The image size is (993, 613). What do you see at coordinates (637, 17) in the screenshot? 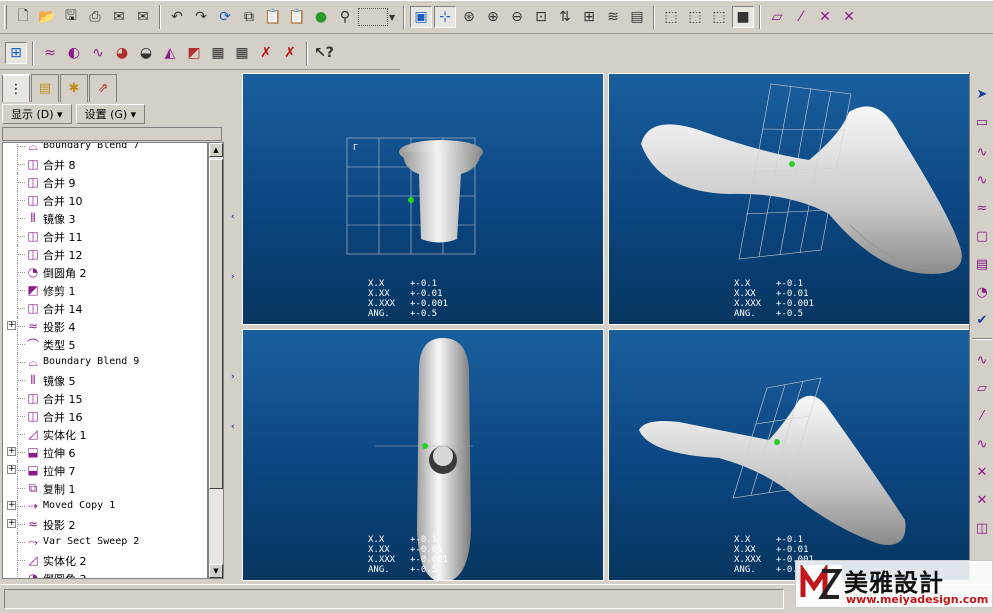
I see `view-manager-icon: ▤` at bounding box center [637, 17].